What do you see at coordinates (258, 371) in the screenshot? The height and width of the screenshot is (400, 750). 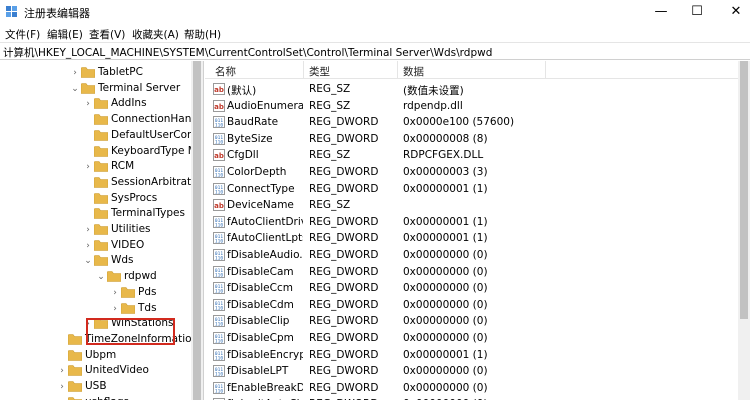 I see `value-name: fDisableLPT` at bounding box center [258, 371].